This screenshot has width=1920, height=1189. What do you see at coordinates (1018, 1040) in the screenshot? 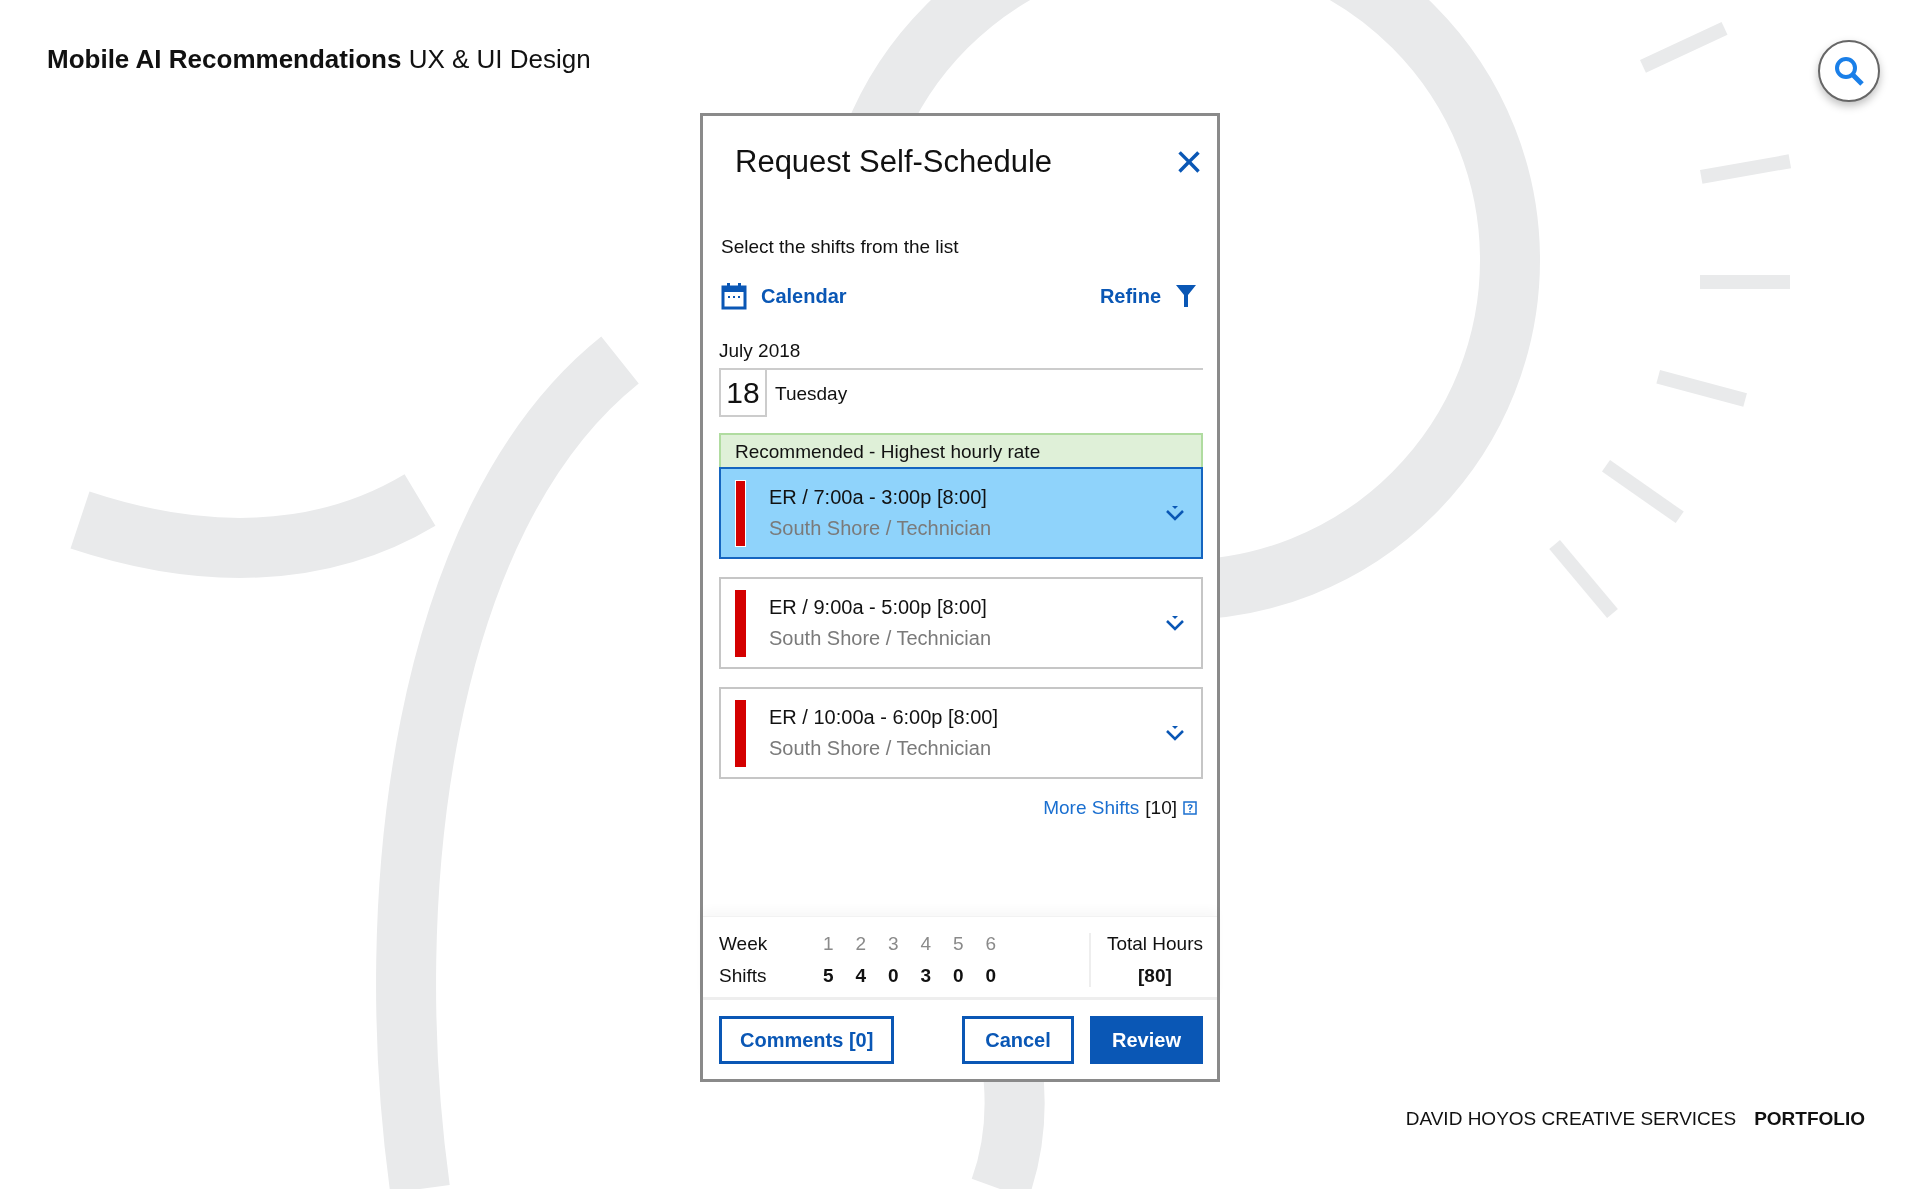
I see `outline-button: Cancel` at bounding box center [1018, 1040].